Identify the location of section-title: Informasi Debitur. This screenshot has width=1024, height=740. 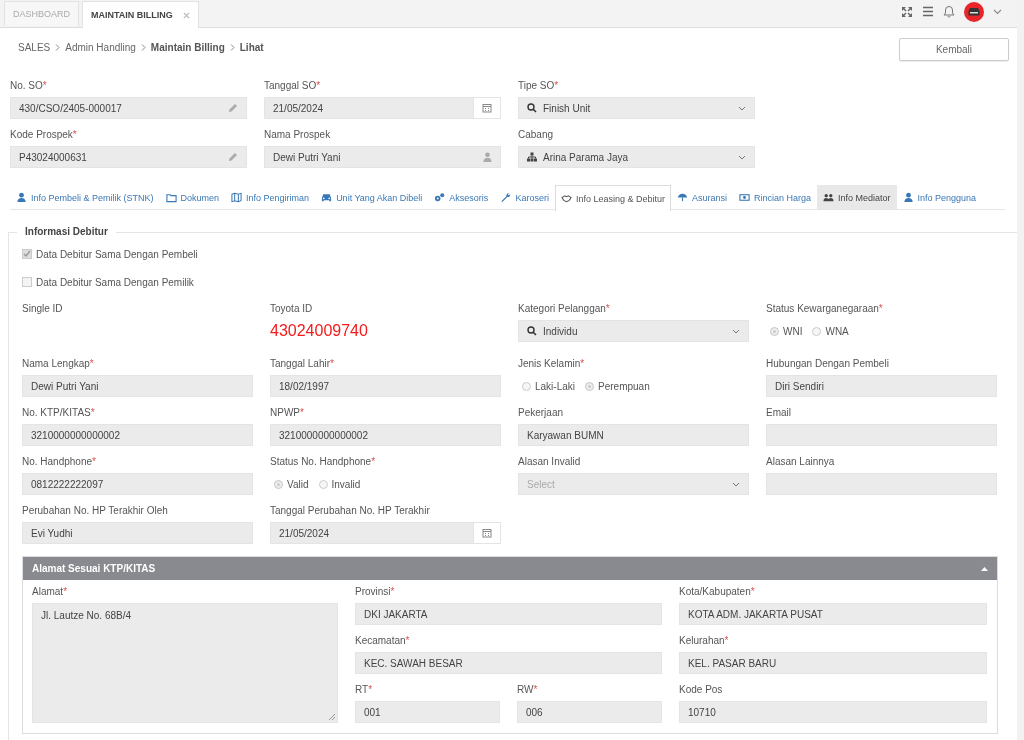
(66, 231).